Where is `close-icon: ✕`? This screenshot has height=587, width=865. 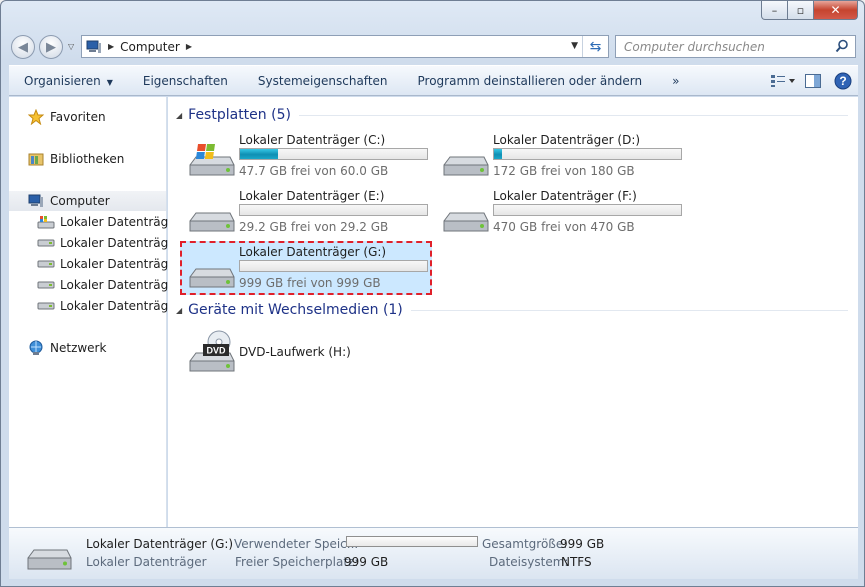 close-icon: ✕ is located at coordinates (835, 10).